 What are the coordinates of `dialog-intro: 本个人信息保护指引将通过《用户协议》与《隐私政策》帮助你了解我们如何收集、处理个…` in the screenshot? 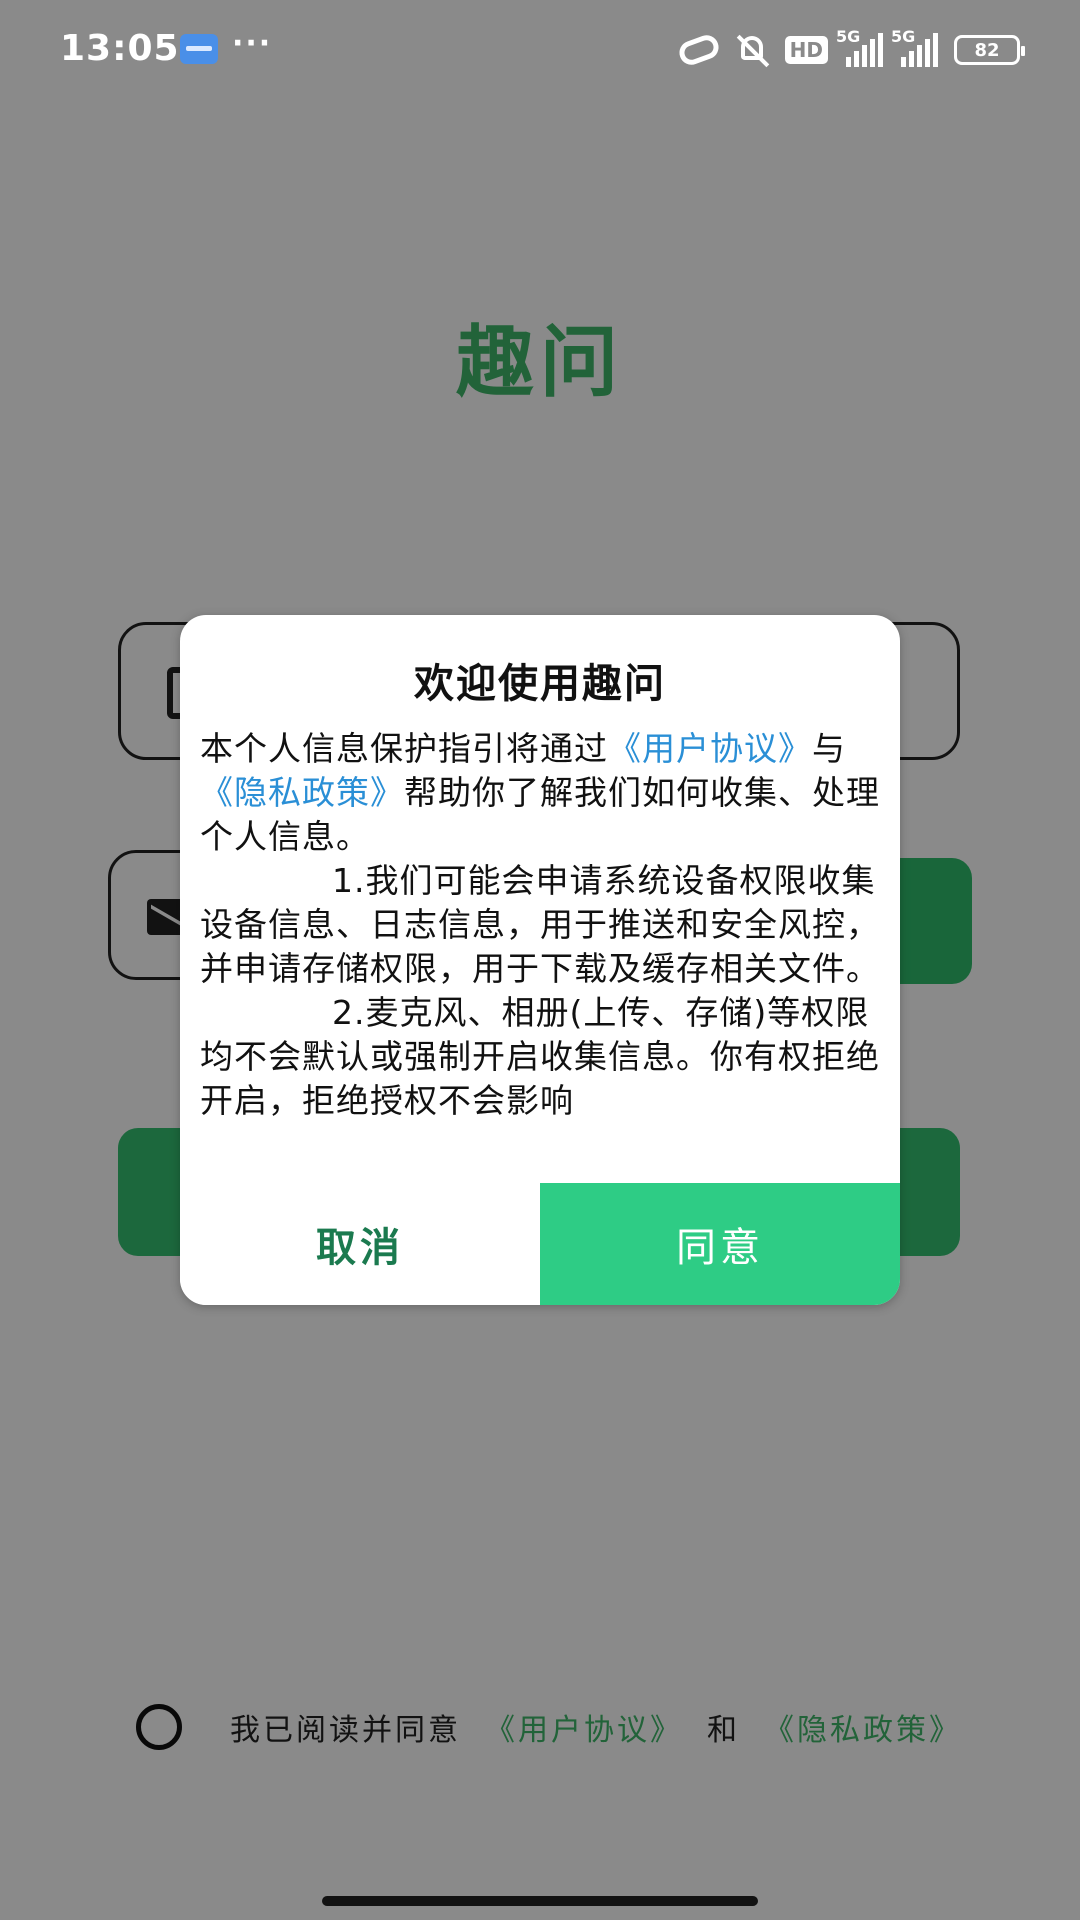 It's located at (540, 793).